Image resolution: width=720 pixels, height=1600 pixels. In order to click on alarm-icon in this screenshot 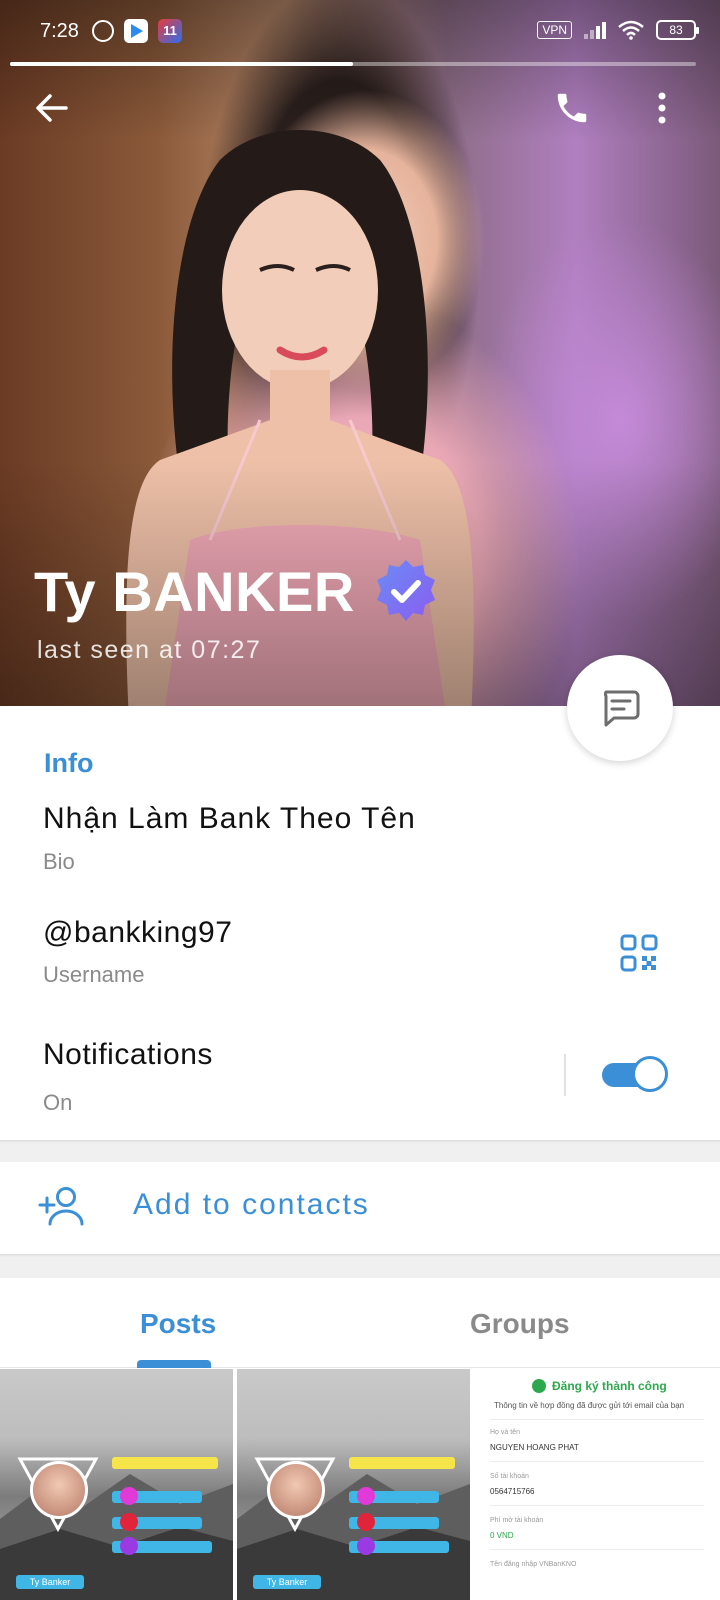, I will do `click(103, 31)`.